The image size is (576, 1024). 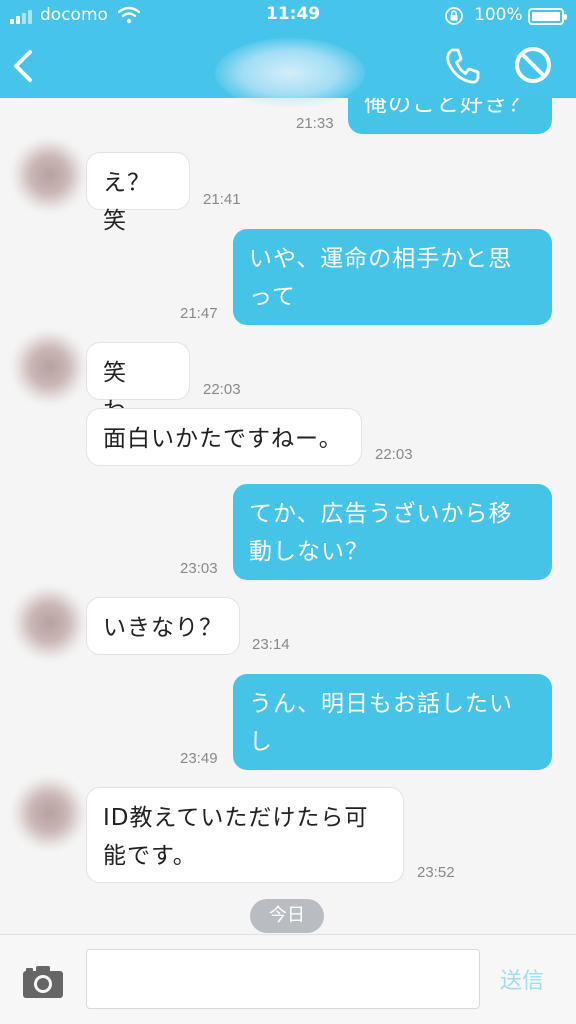 I want to click on status-bar: docomo 11:49 100%, so click(x=288, y=16).